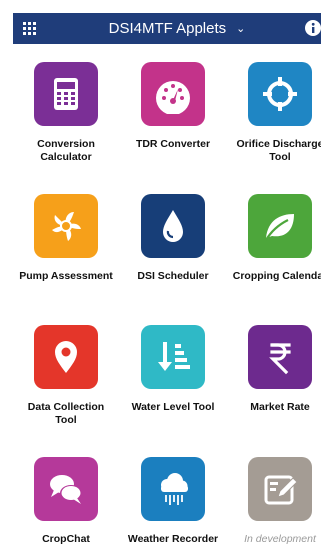  I want to click on applet-tile-cropping-calendar: Cropping Calendar, so click(275, 238).